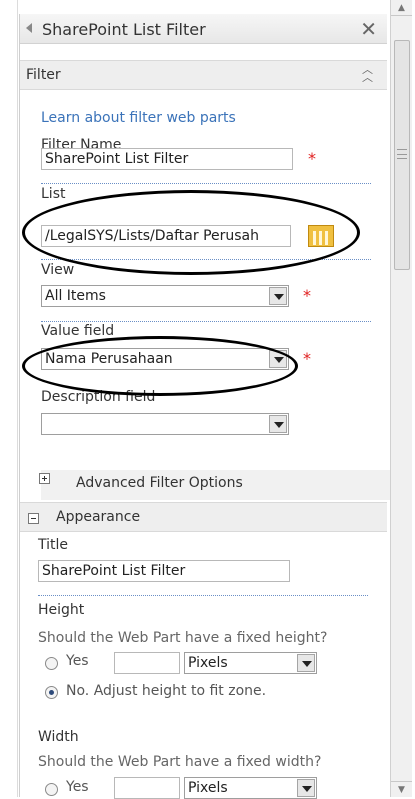  What do you see at coordinates (61, 610) in the screenshot?
I see `height-label: Height` at bounding box center [61, 610].